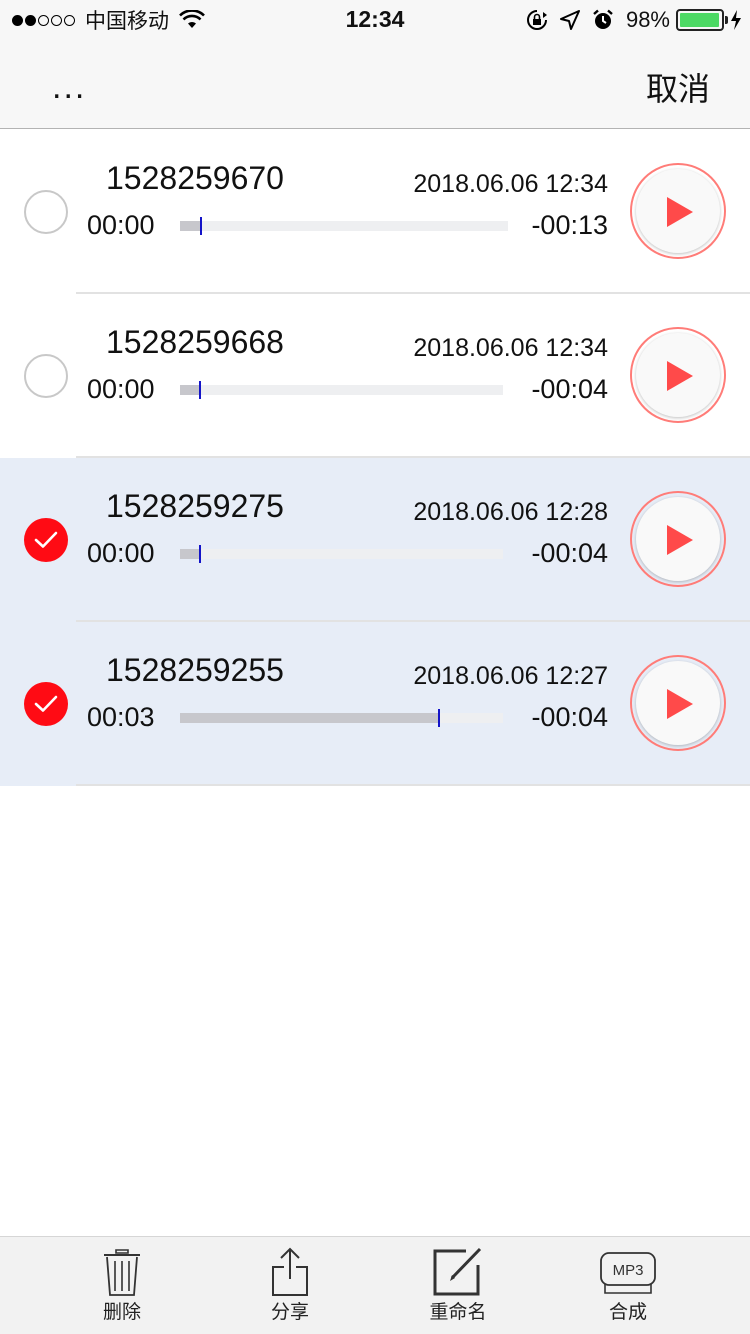  I want to click on alarm-icon, so click(603, 19).